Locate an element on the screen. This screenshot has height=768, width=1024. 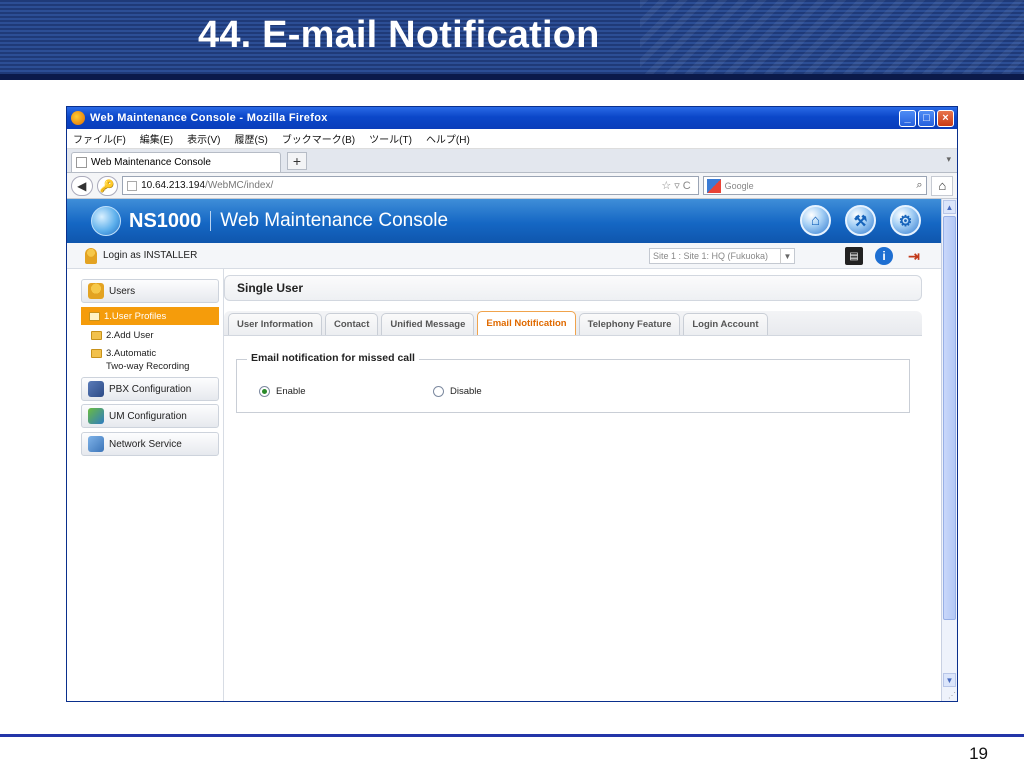
tab-user-information: User Information is located at coordinates (275, 324).